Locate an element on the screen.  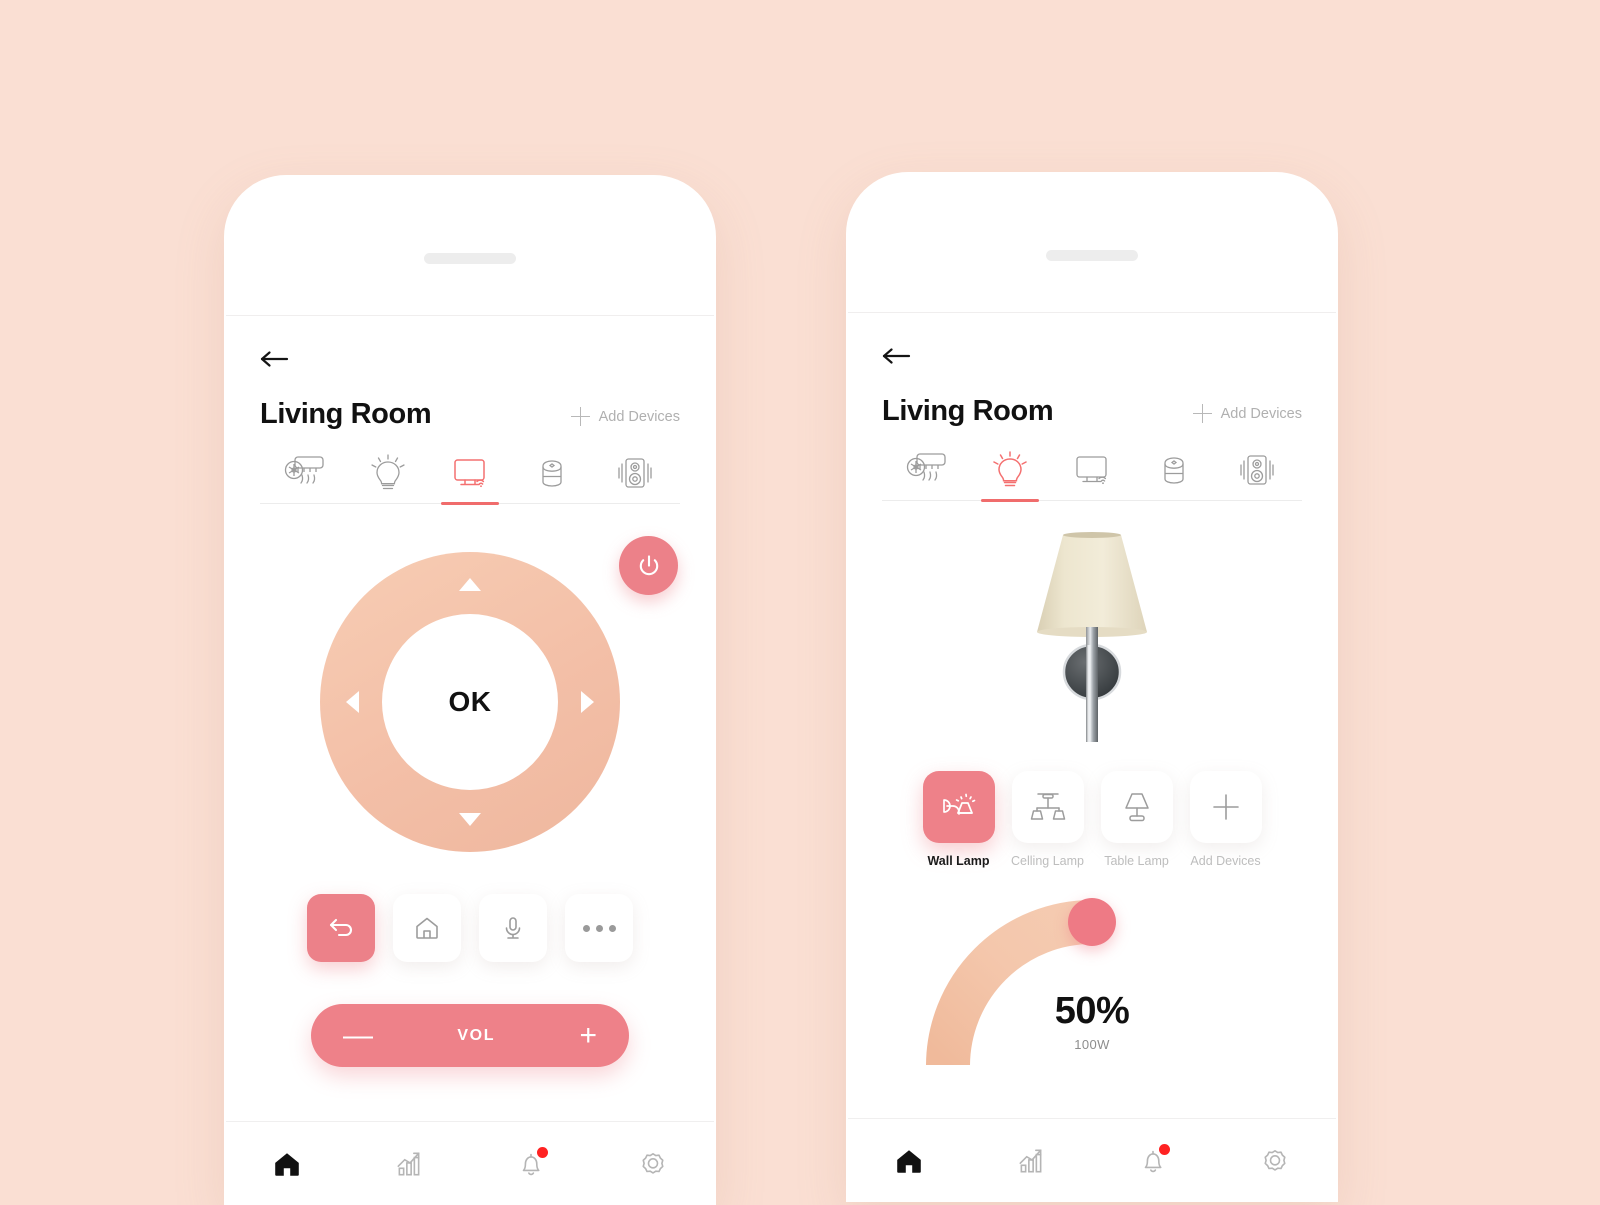
more-dots-icon is located at coordinates (599, 928).